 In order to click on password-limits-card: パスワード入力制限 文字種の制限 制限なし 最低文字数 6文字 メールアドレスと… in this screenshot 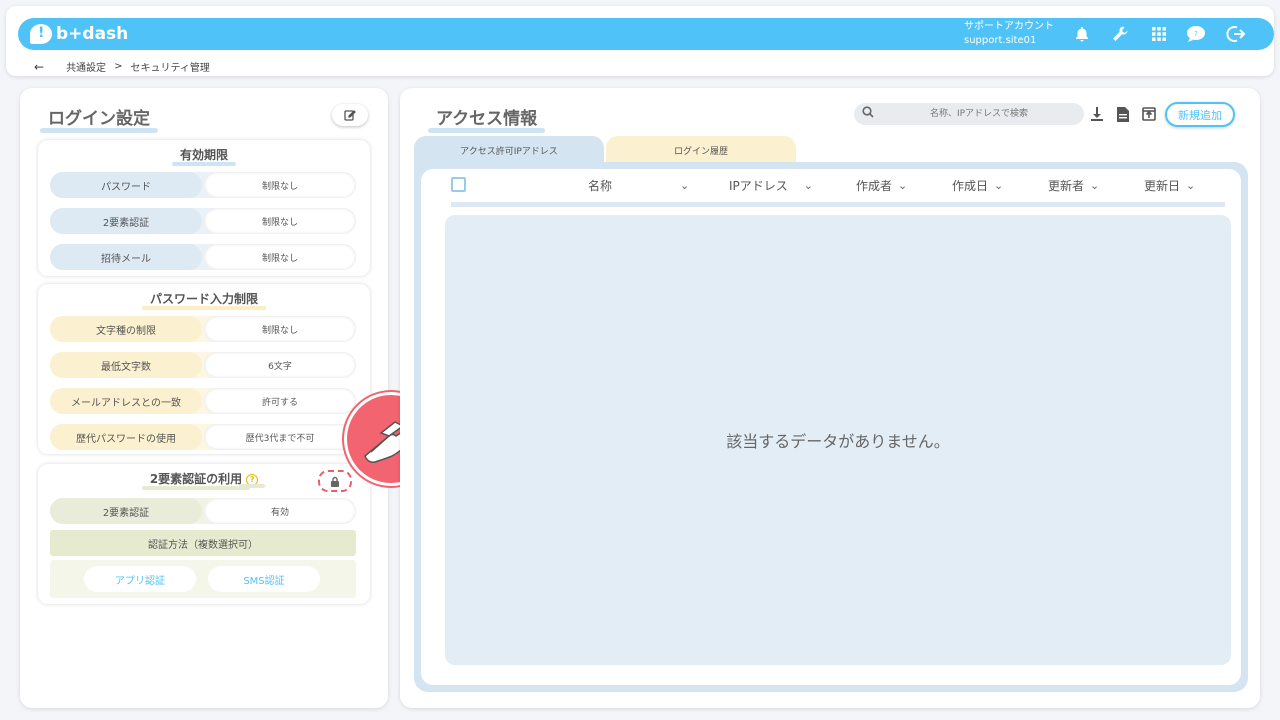, I will do `click(204, 369)`.